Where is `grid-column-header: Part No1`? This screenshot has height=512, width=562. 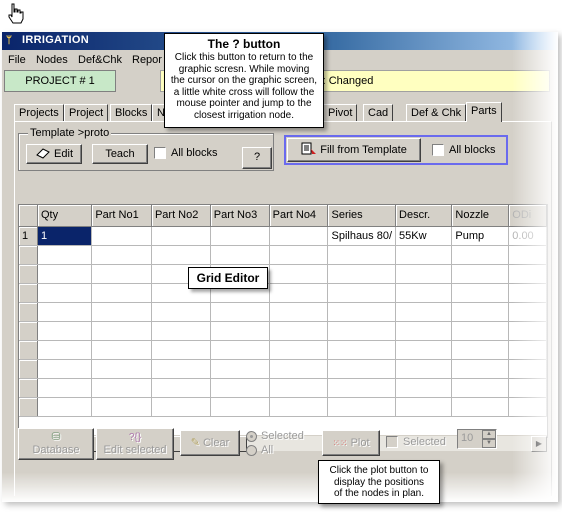
grid-column-header: Part No1 is located at coordinates (121, 216).